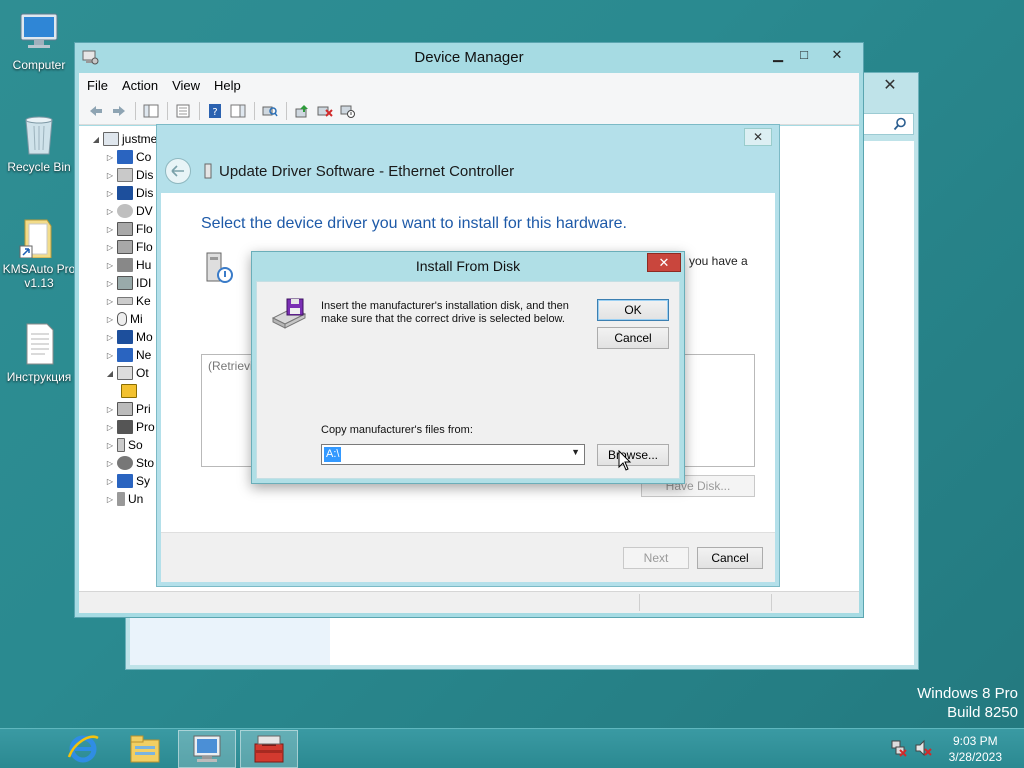  I want to click on menu-help: Help, so click(227, 85).